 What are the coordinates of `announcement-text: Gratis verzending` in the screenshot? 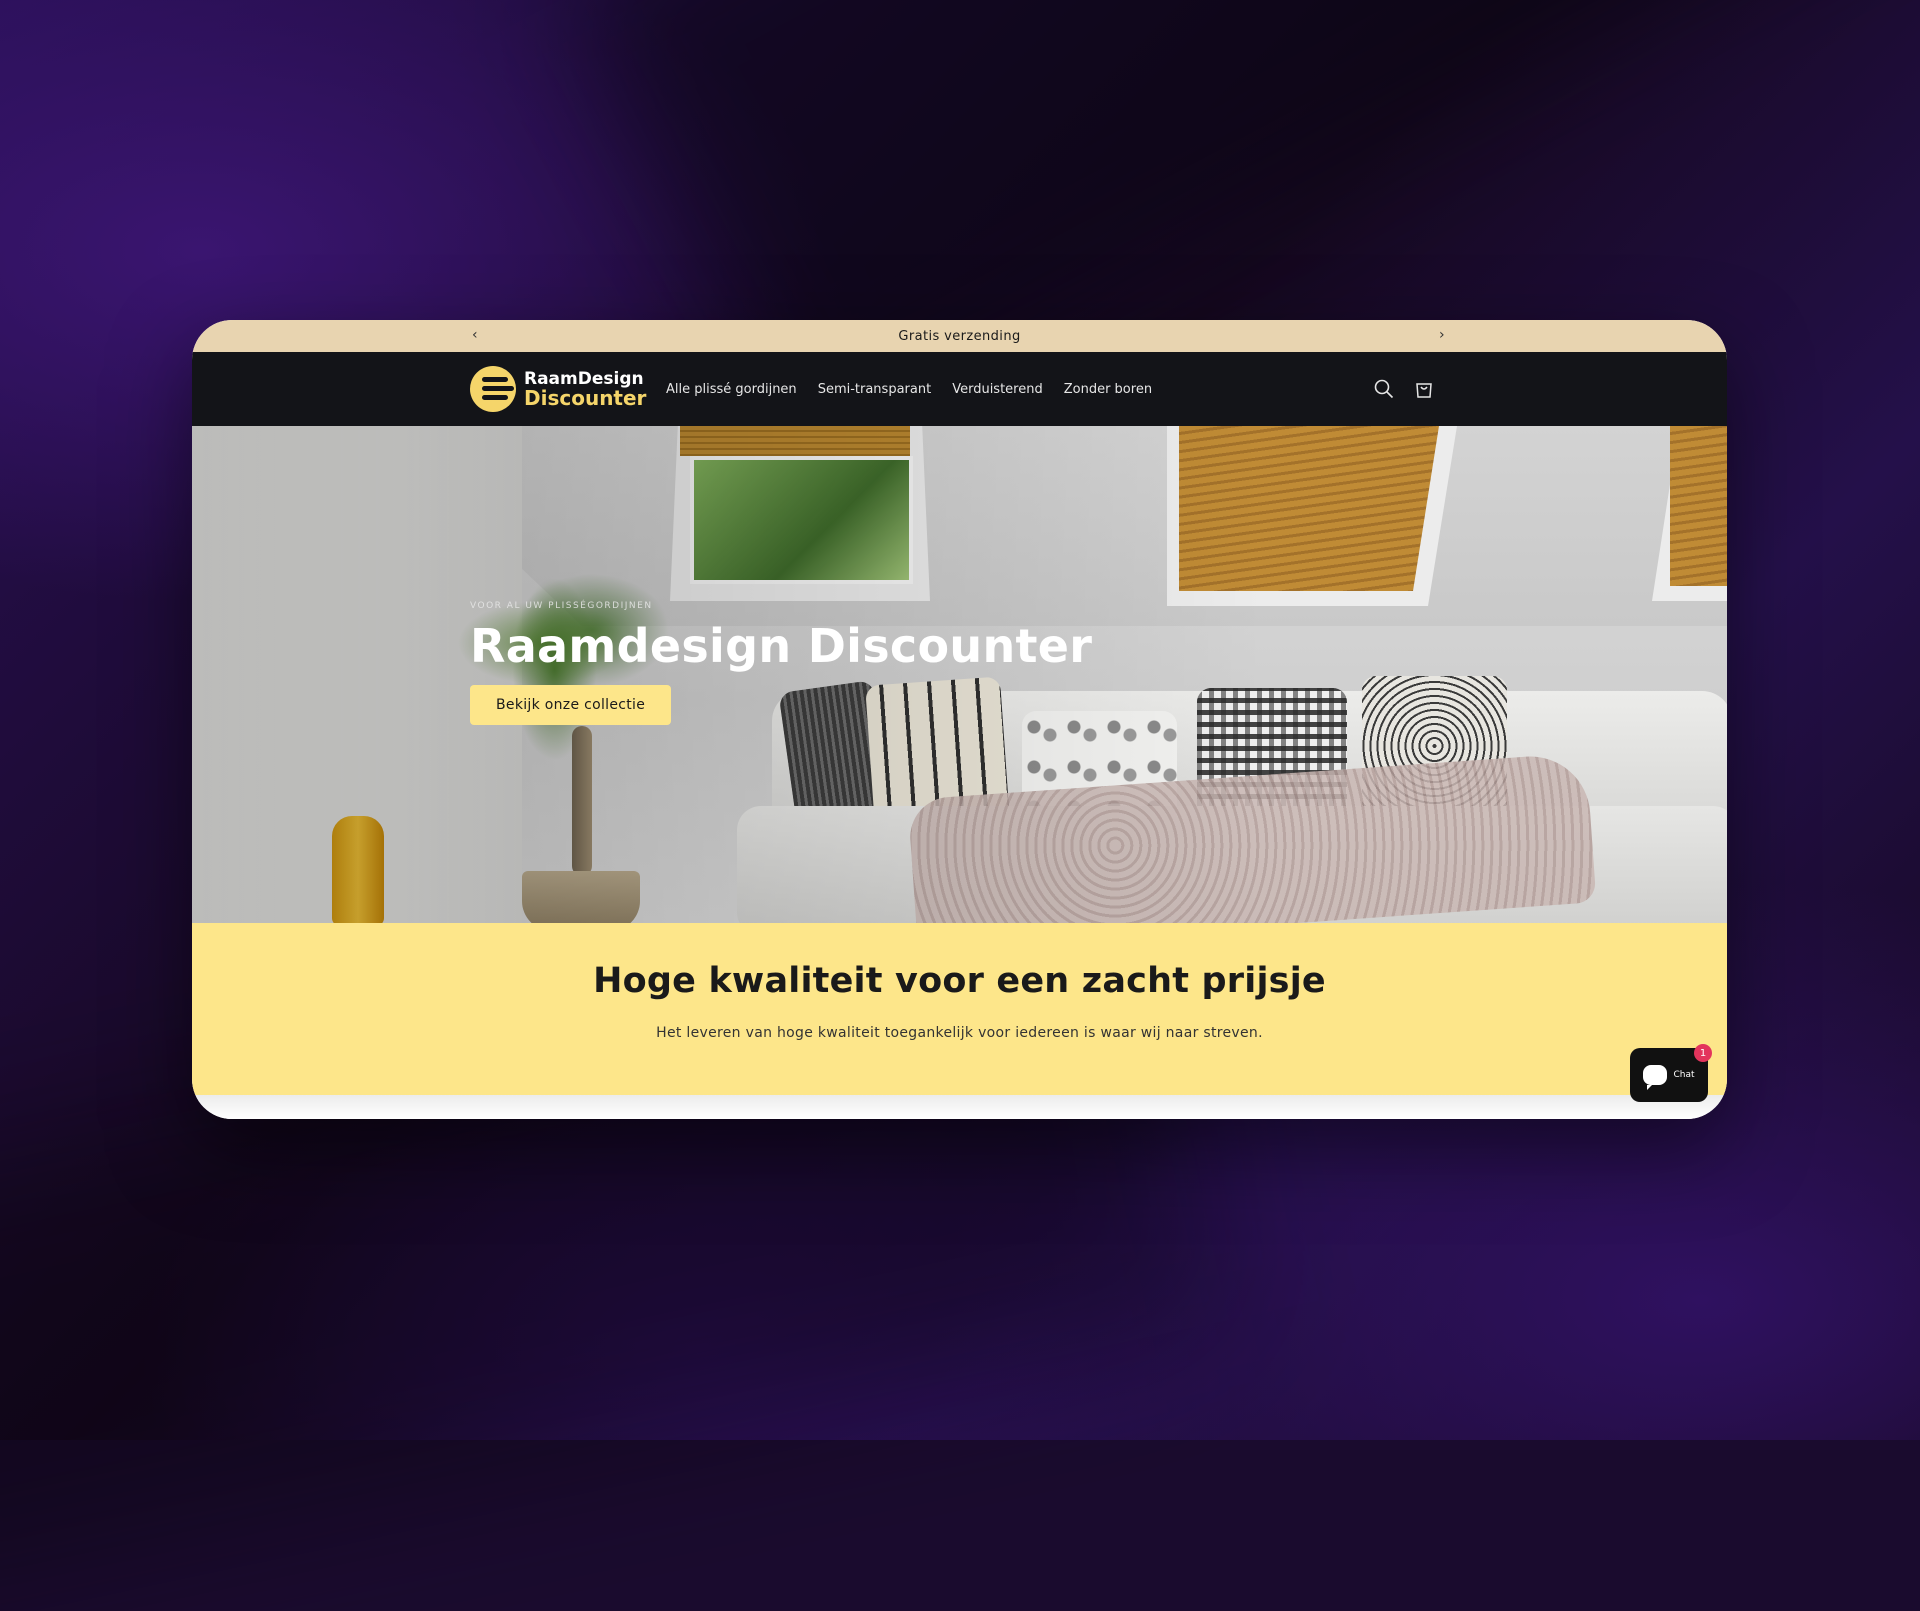 It's located at (959, 336).